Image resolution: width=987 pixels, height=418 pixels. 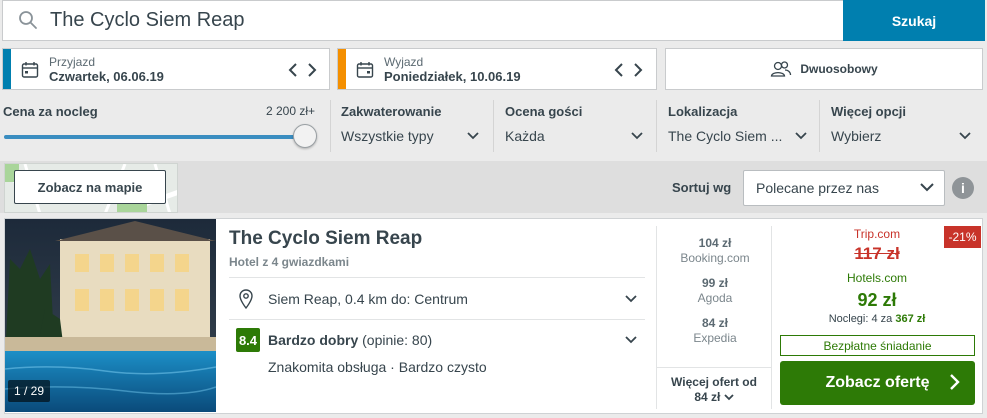 I want to click on nights-prefix: Noclegi: 4 za, so click(x=860, y=319).